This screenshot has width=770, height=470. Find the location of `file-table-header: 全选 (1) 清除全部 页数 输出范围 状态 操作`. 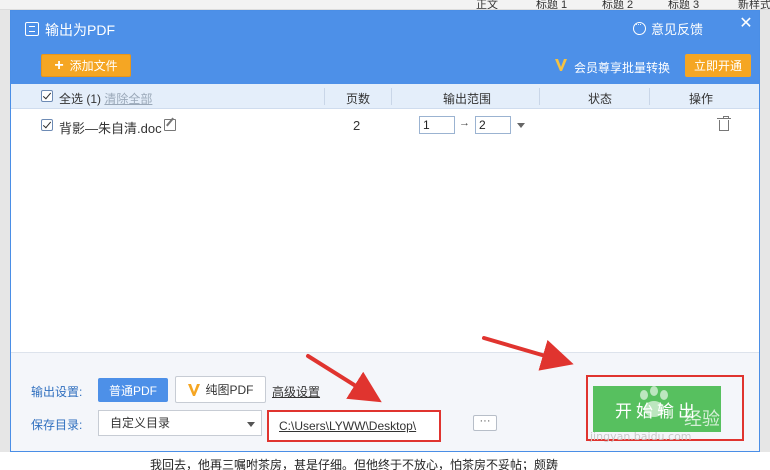

file-table-header: 全选 (1) 清除全部 页数 输出范围 状态 操作 is located at coordinates (385, 96).